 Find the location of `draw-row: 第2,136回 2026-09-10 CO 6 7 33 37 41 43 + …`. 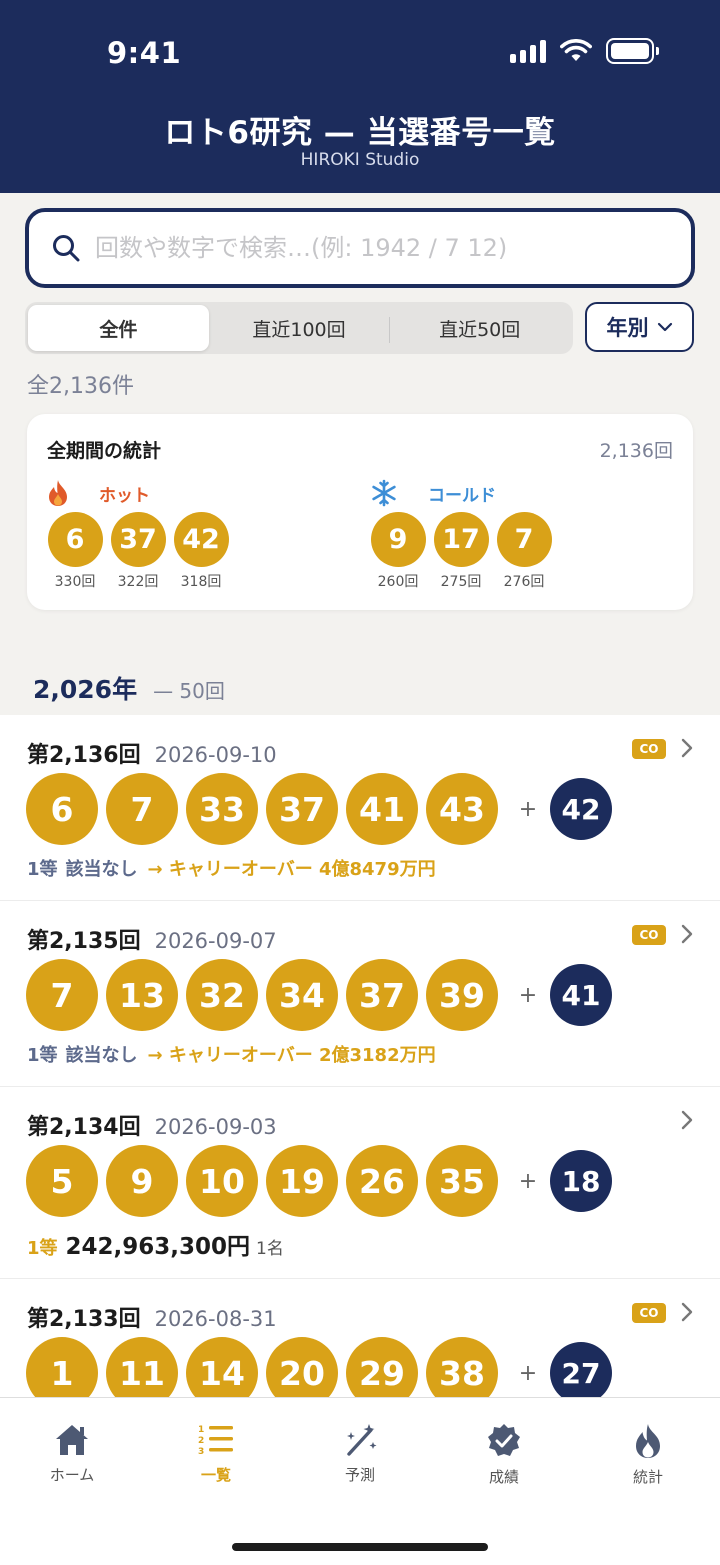

draw-row: 第2,136回 2026-09-10 CO 6 7 33 37 41 43 + … is located at coordinates (360, 808).